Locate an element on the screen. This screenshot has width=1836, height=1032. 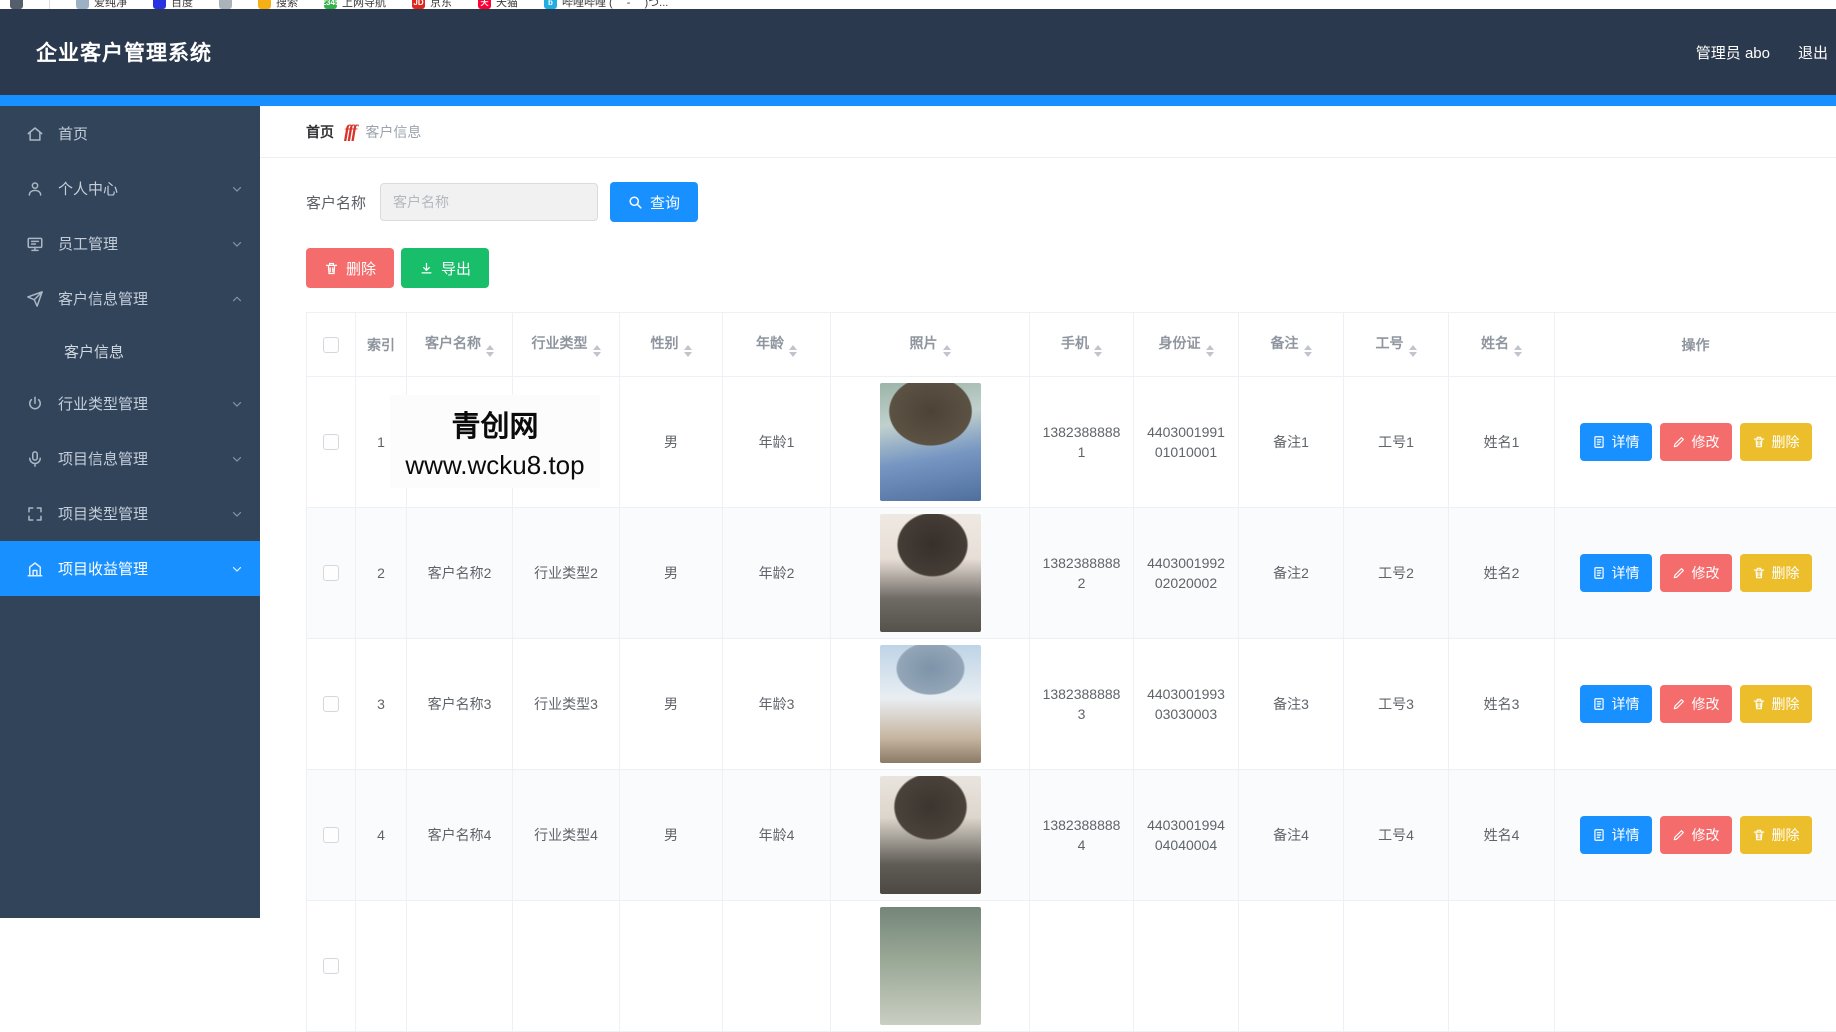
cell-job_no is located at coordinates (1396, 966).